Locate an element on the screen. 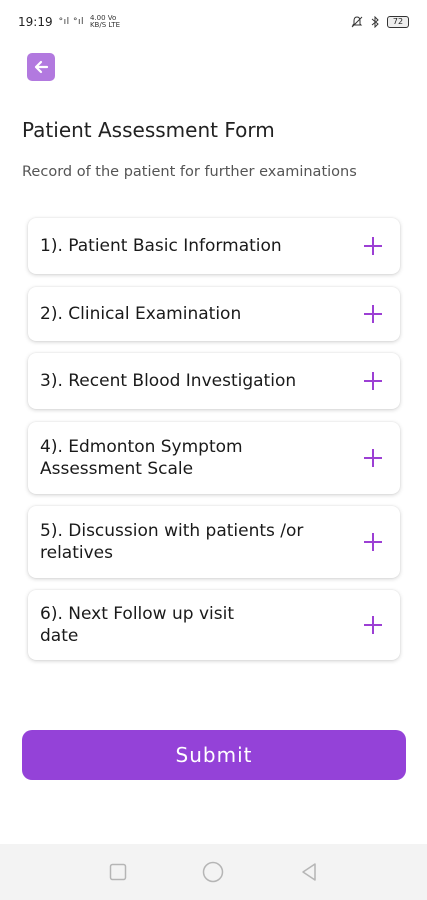 The width and height of the screenshot is (427, 900). back-button is located at coordinates (41, 67).